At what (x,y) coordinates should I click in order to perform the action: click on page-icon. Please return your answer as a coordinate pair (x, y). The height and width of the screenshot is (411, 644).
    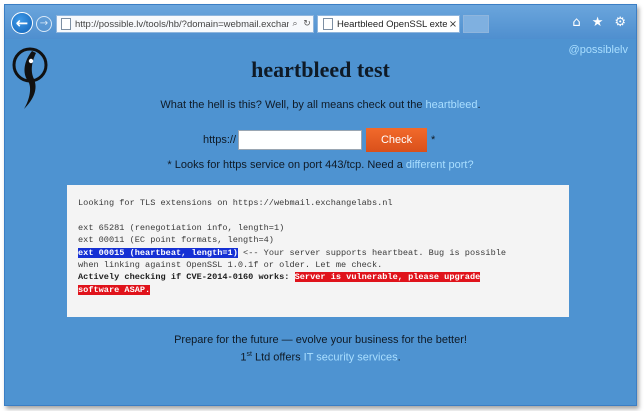
    Looking at the image, I should click on (66, 24).